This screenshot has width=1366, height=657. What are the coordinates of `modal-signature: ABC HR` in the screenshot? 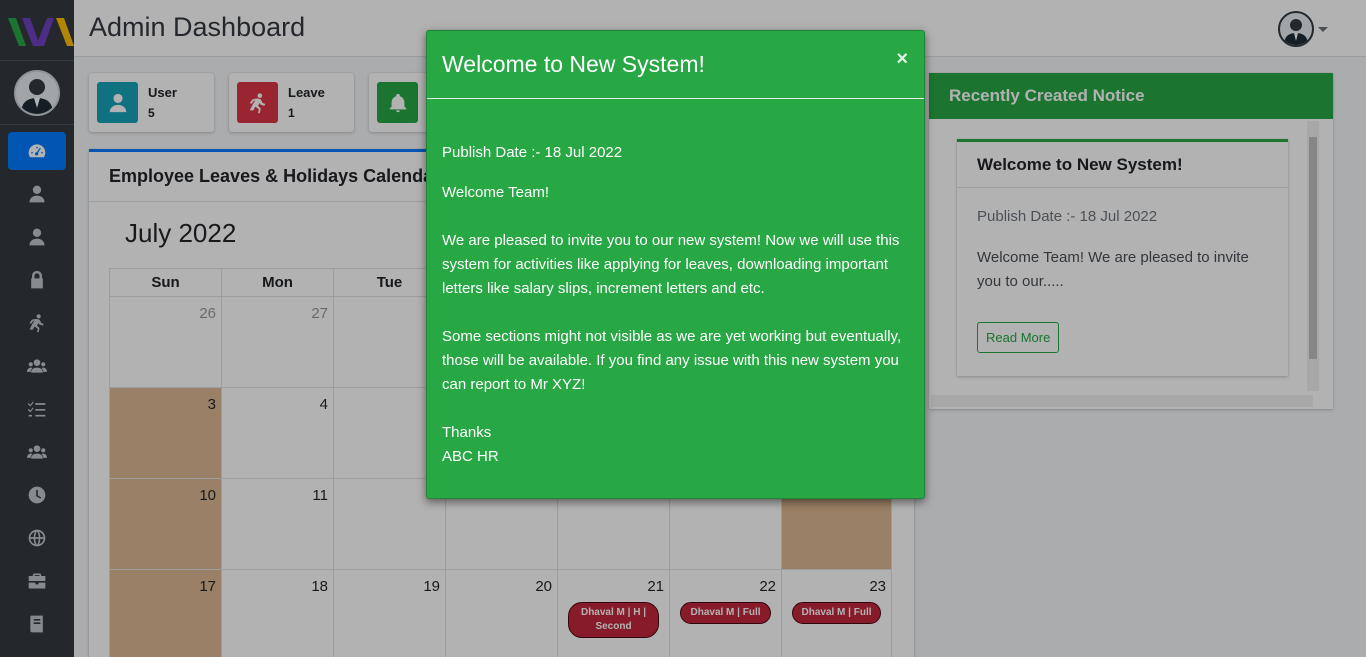 It's located at (470, 456).